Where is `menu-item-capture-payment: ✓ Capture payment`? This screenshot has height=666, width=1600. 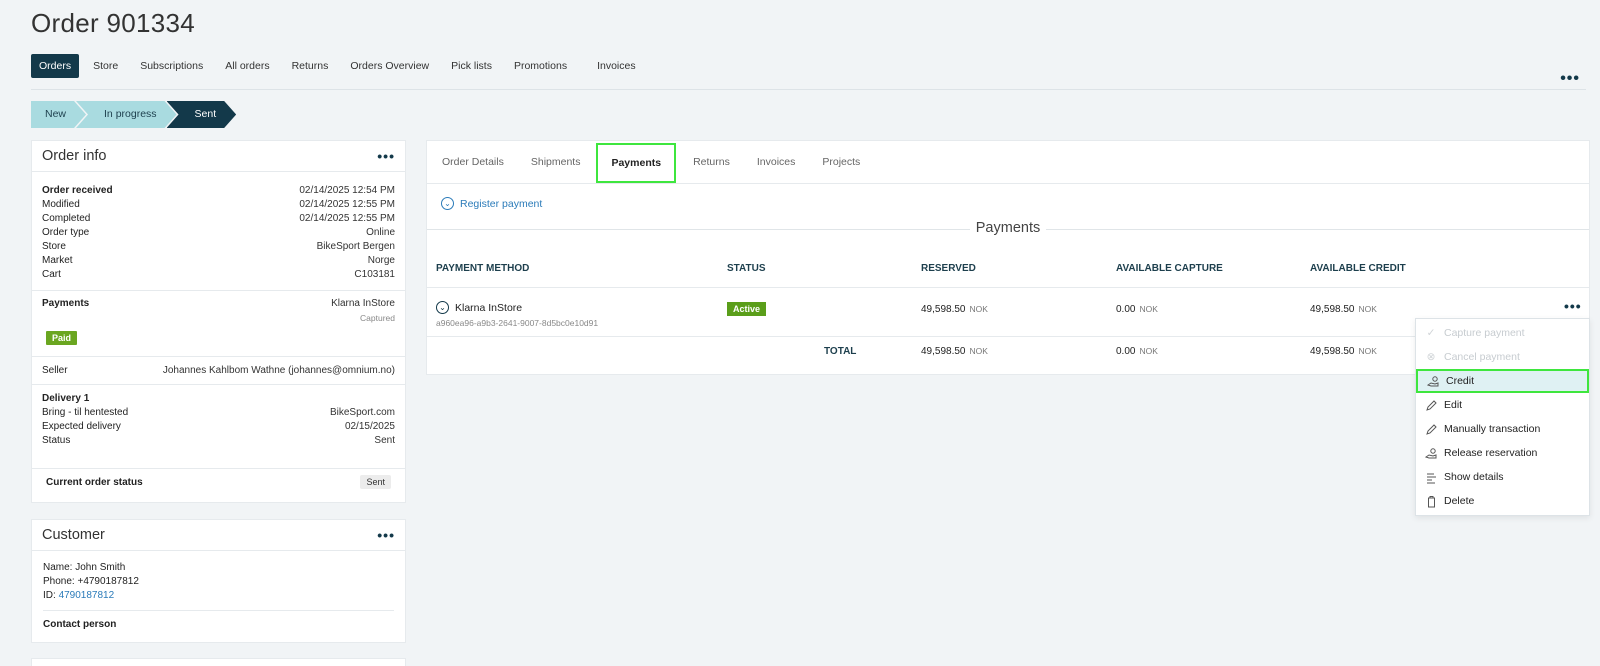 menu-item-capture-payment: ✓ Capture payment is located at coordinates (1502, 333).